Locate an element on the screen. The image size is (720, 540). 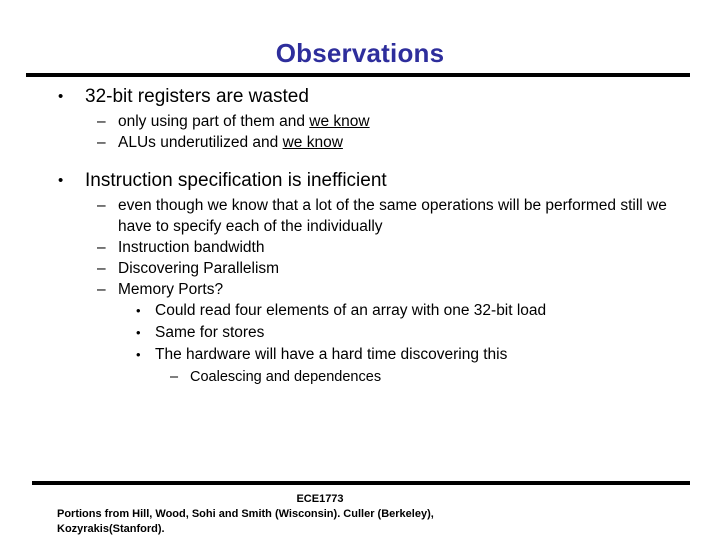
page-title: Observations is located at coordinates (360, 53).